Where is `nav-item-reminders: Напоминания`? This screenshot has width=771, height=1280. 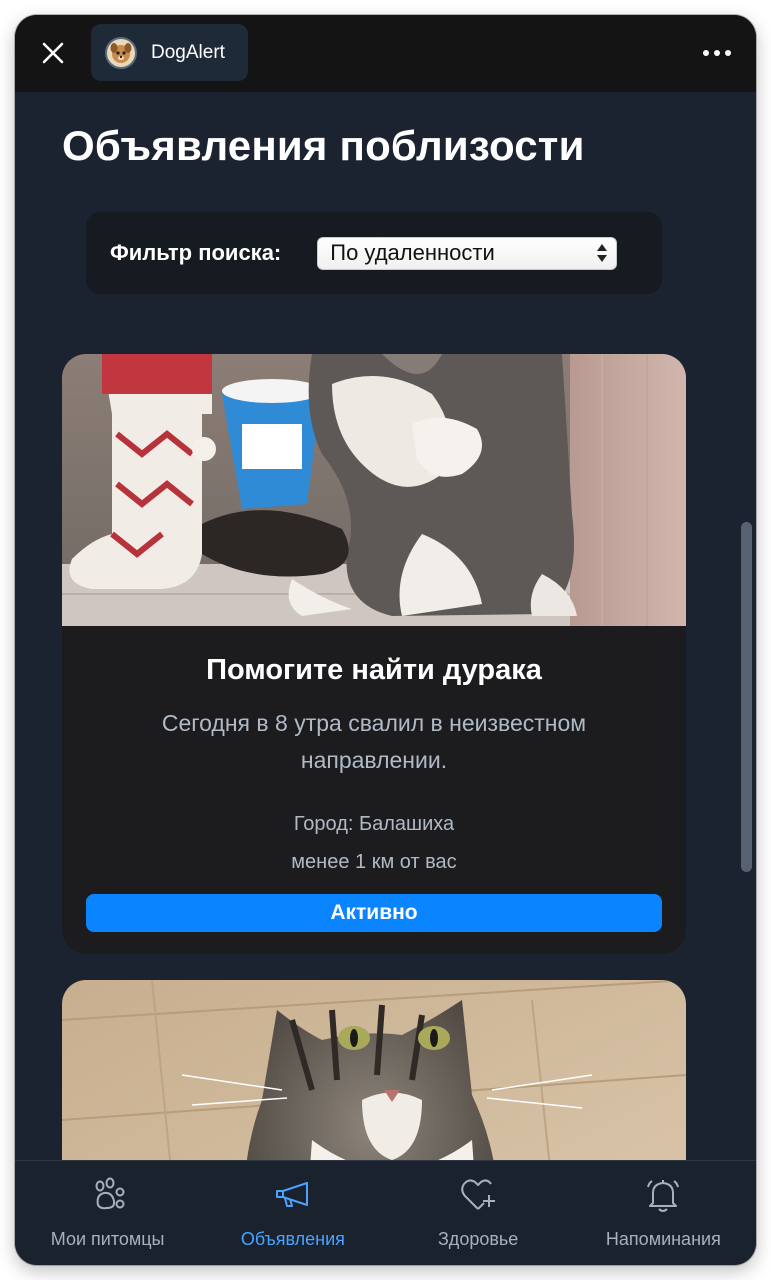
nav-item-reminders: Напоминания is located at coordinates (663, 1213).